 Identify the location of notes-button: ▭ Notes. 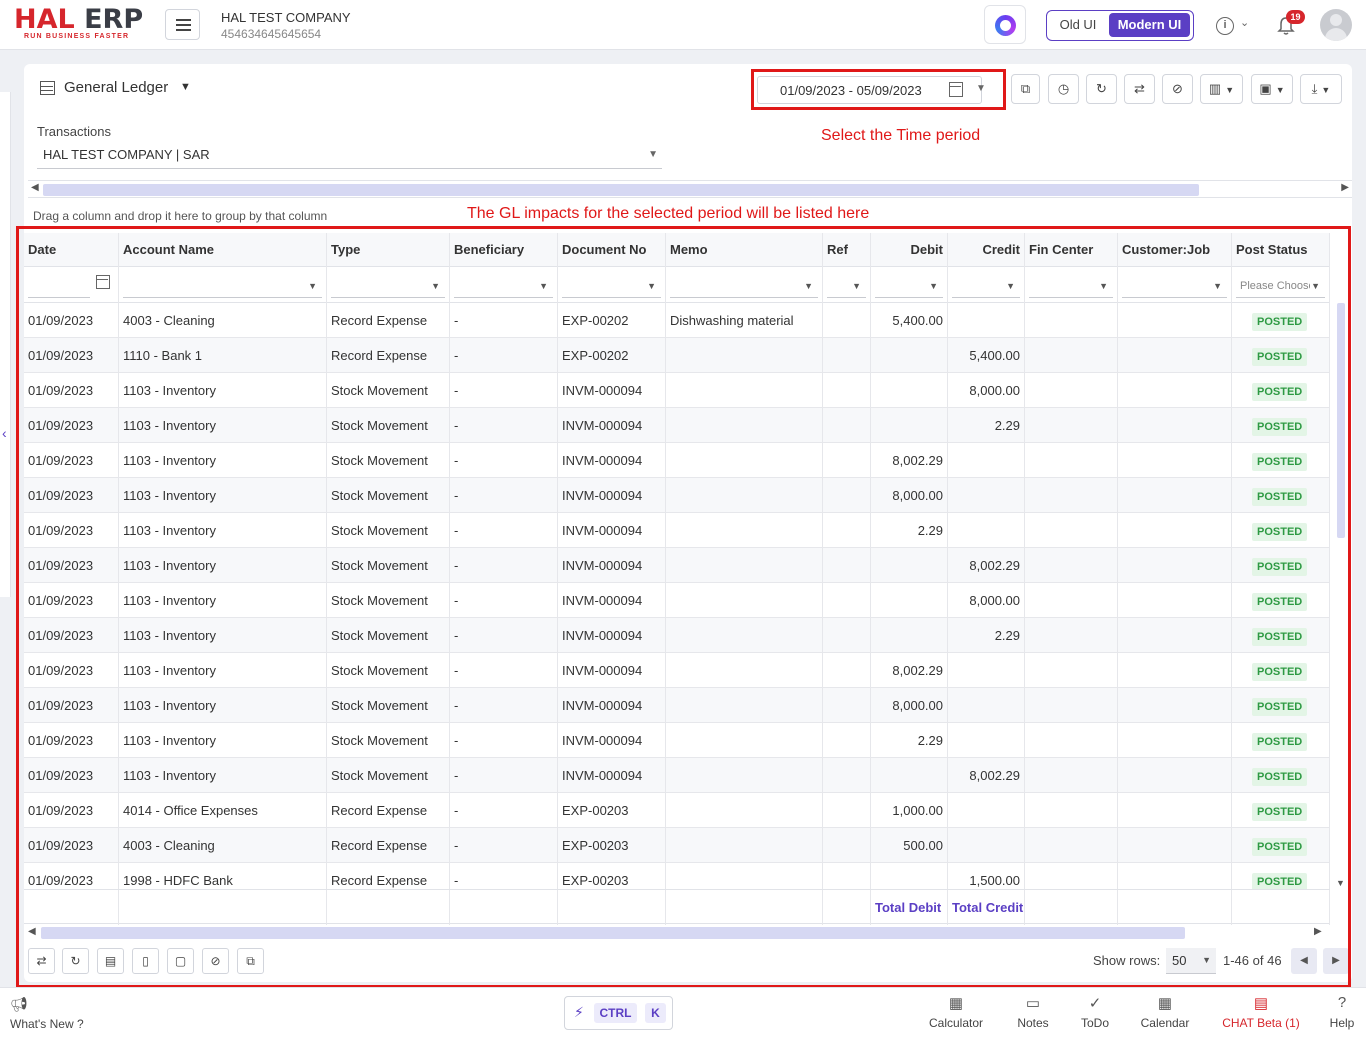
(1033, 1012).